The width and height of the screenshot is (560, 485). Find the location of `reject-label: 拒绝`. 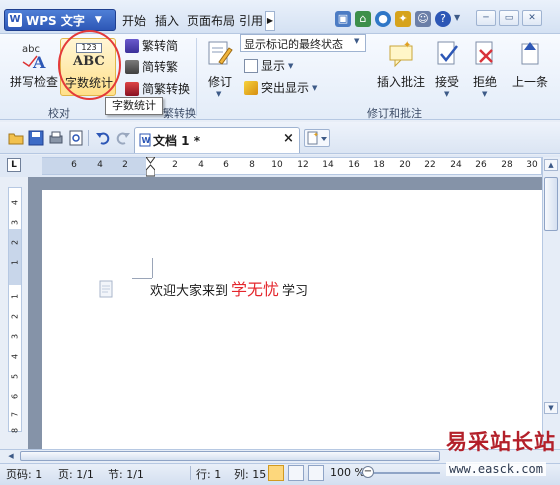

reject-label: 拒绝 is located at coordinates (485, 82).